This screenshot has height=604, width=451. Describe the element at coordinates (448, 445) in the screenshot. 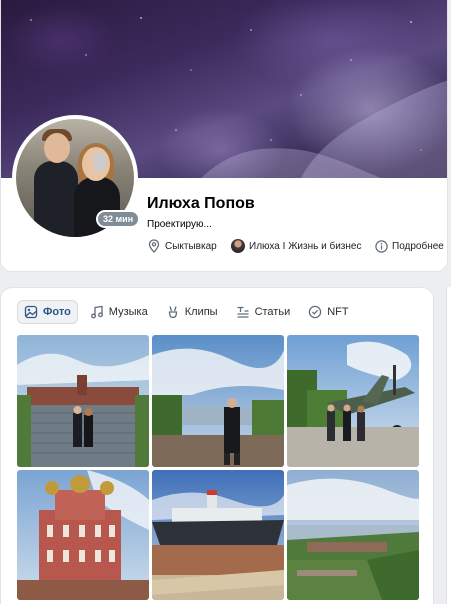

I see `right-column-edge` at that location.